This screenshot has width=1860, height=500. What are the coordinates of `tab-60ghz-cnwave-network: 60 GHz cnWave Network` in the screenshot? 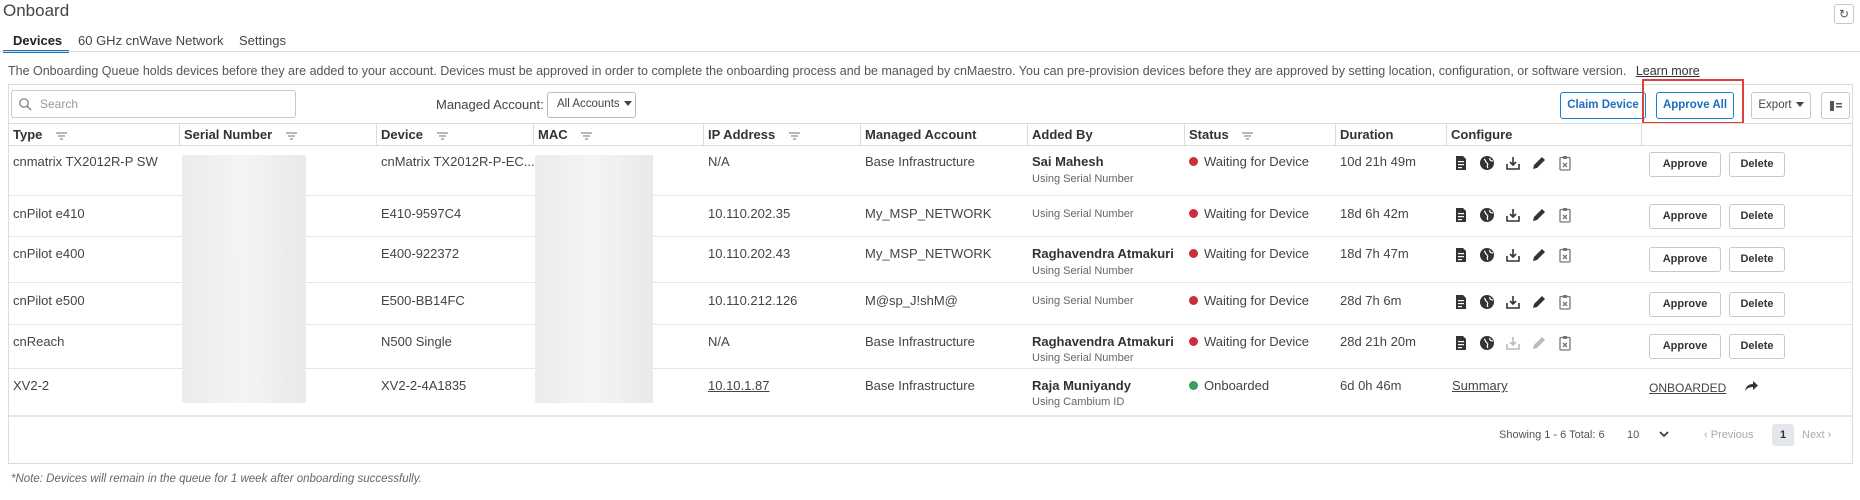 It's located at (150, 40).